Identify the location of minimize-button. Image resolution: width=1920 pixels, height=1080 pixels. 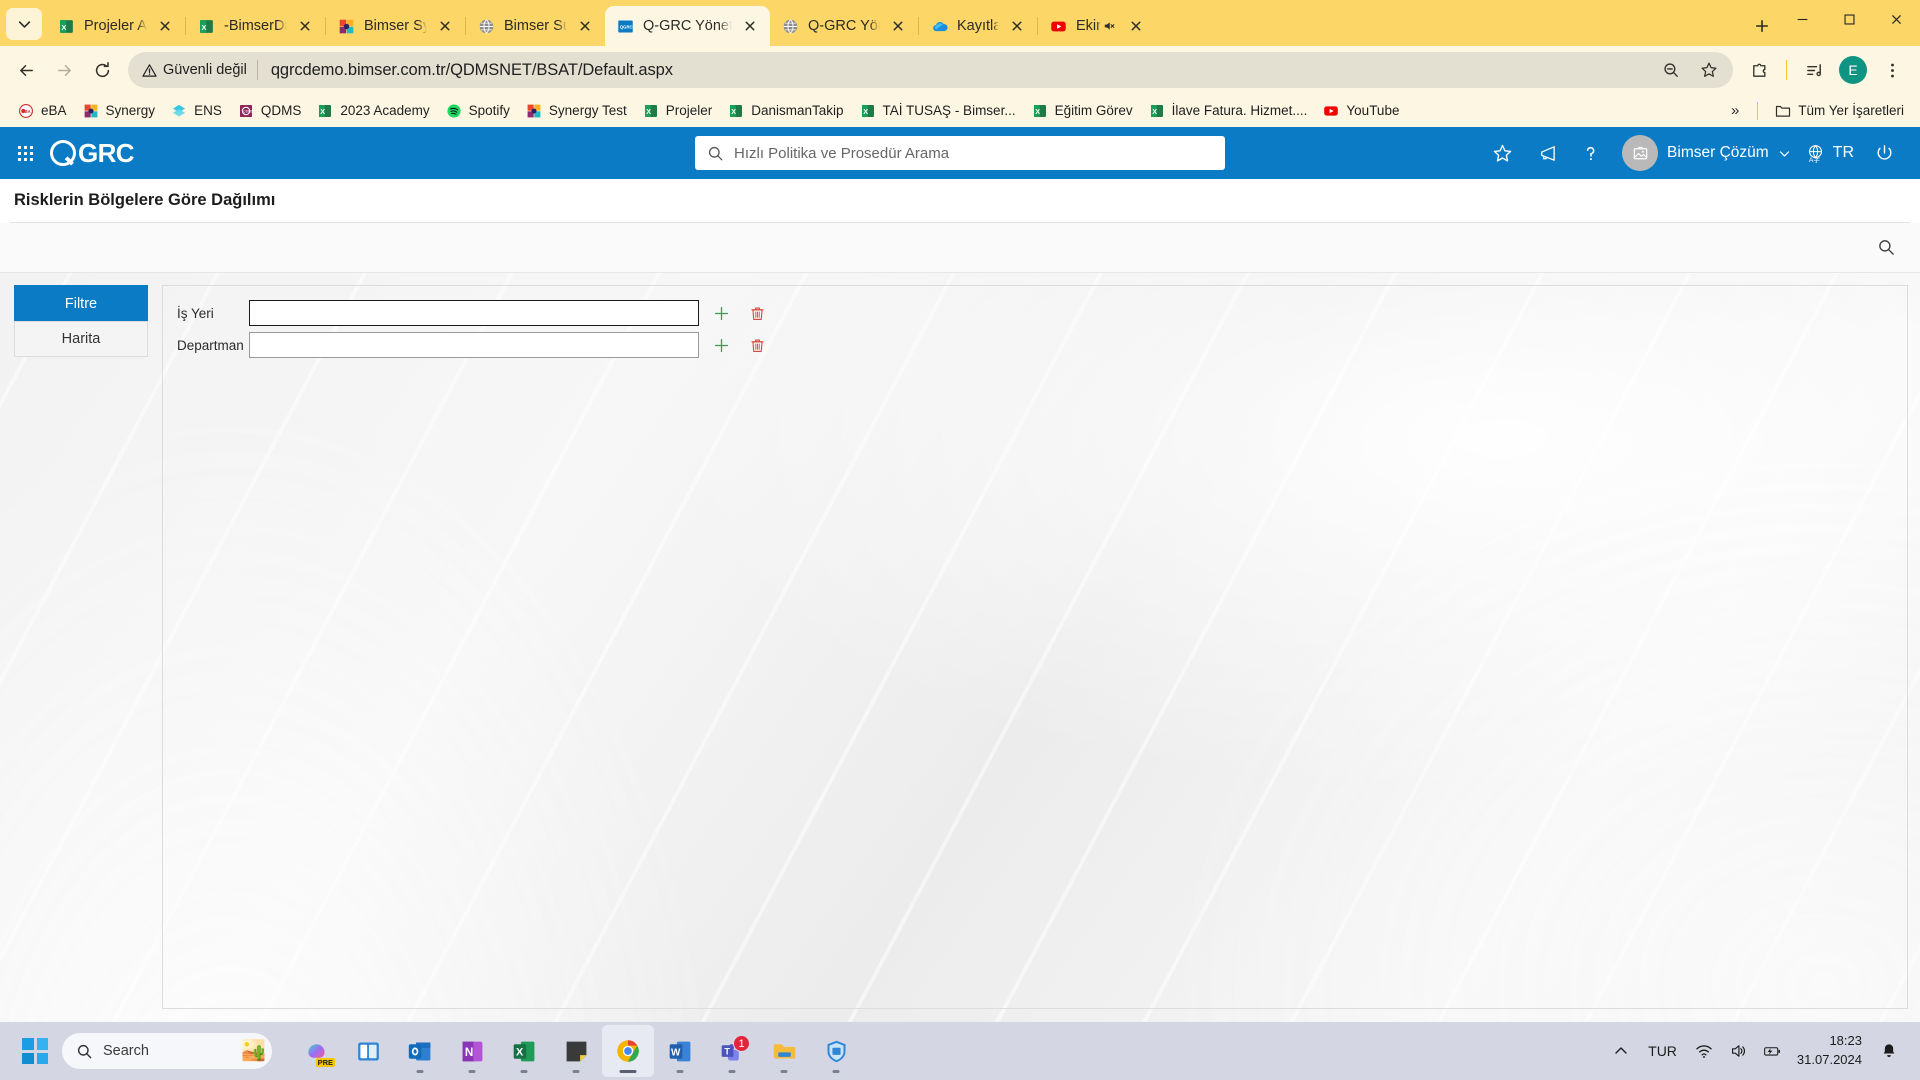
(1802, 19).